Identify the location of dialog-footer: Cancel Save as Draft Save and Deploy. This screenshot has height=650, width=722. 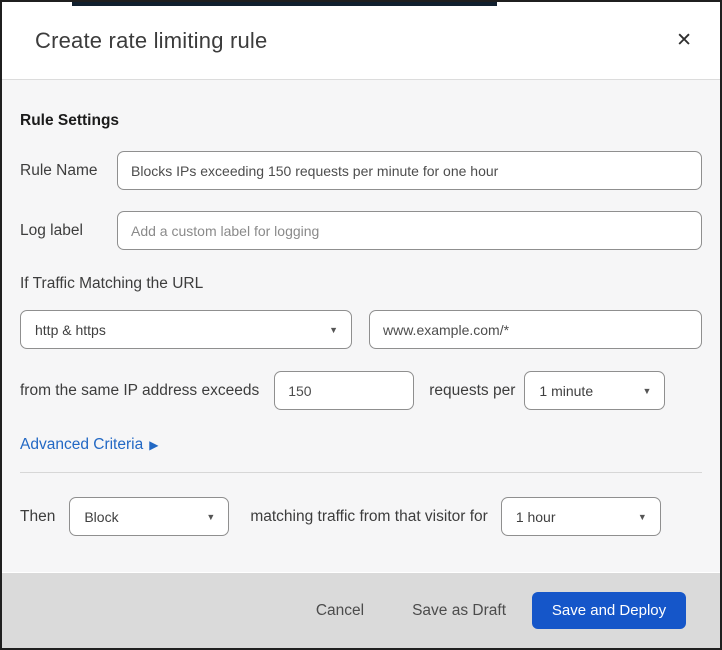
(361, 610).